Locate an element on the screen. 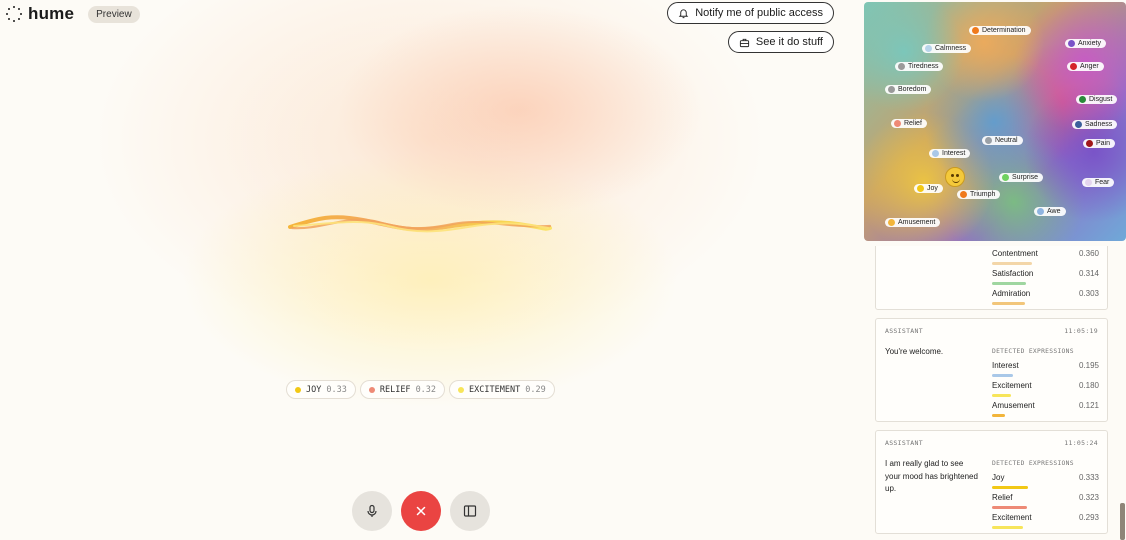  feed-scrollbar is located at coordinates (1122, 521).